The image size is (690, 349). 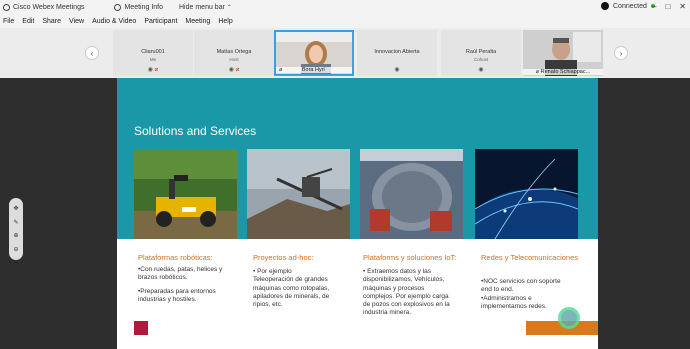 I want to click on menu-meeting: Meeting, so click(x=197, y=21).